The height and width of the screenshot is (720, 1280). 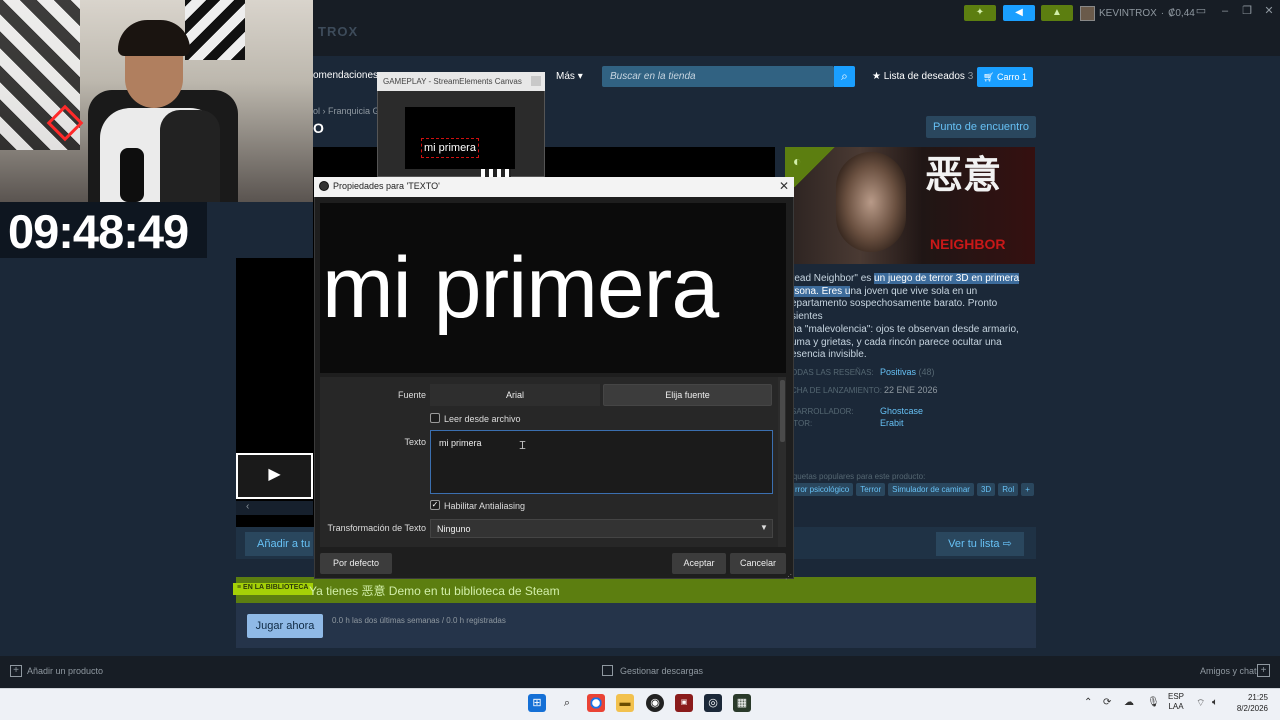 I want to click on close-icon: ✕, so click(x=784, y=186).